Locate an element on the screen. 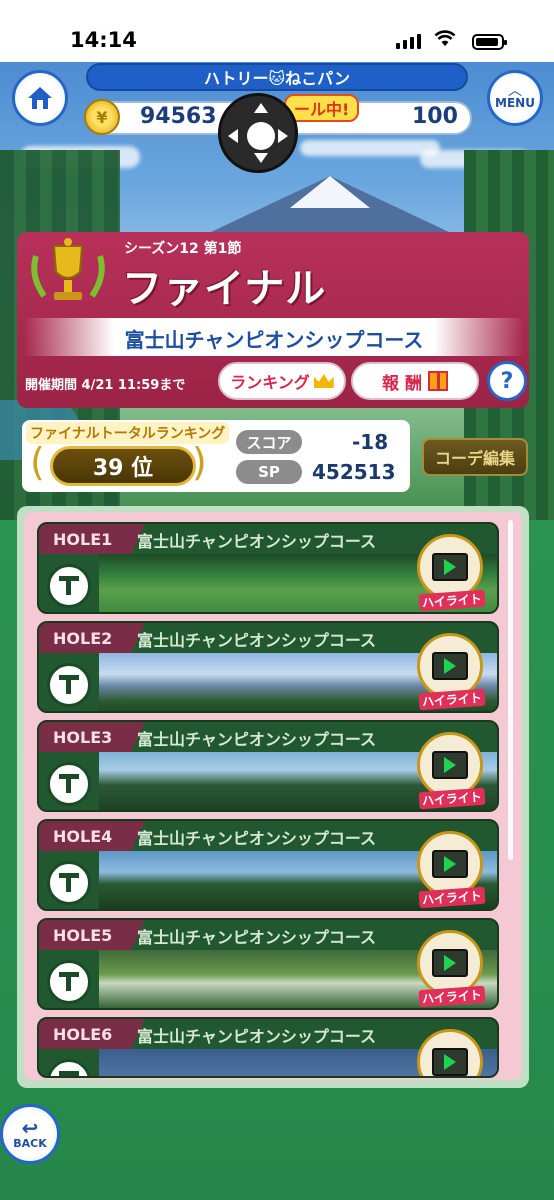 This screenshot has width=554, height=1200. dpad-icon is located at coordinates (258, 133).